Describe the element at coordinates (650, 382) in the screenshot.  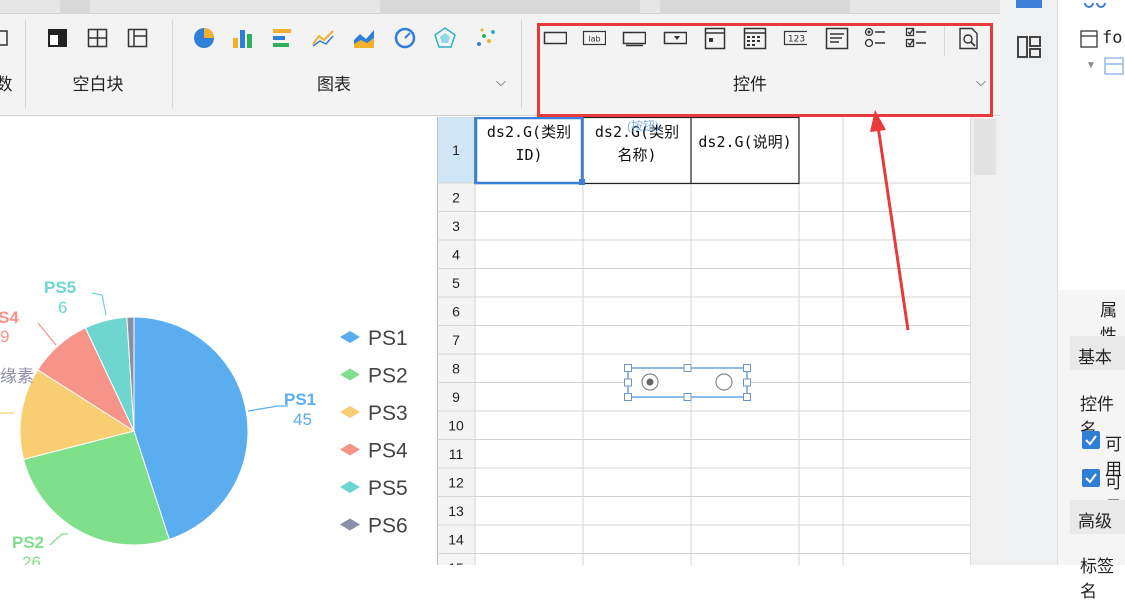
I see `radio-dot-icon` at that location.